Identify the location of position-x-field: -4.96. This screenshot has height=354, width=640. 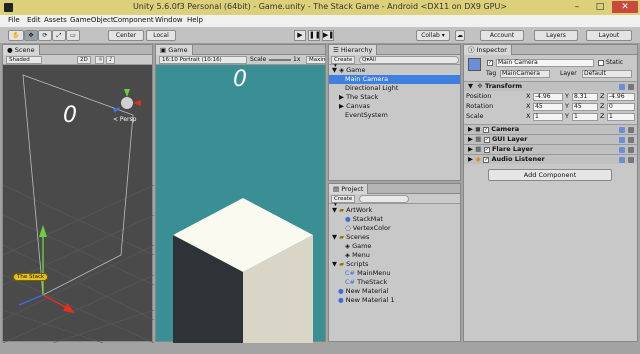
(548, 97).